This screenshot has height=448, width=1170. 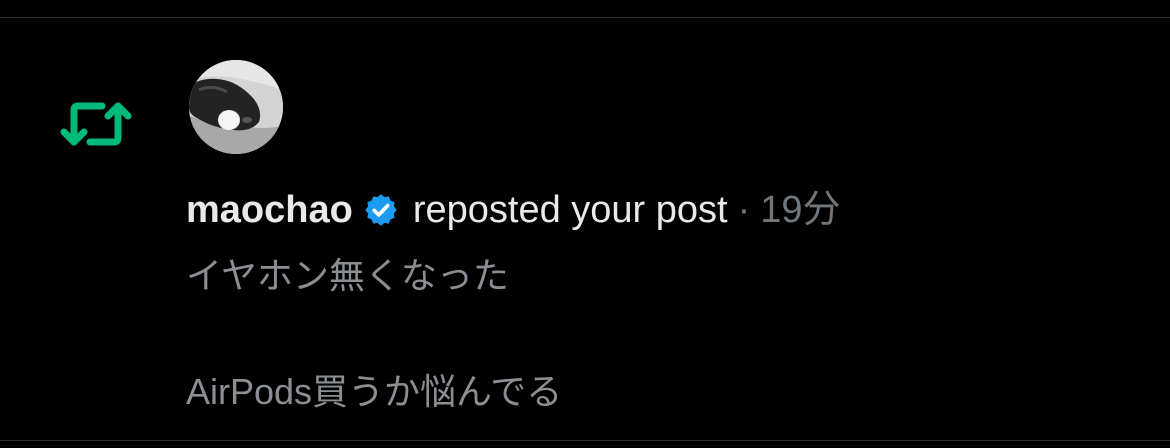 I want to click on action-text: reposted your post, so click(x=570, y=210).